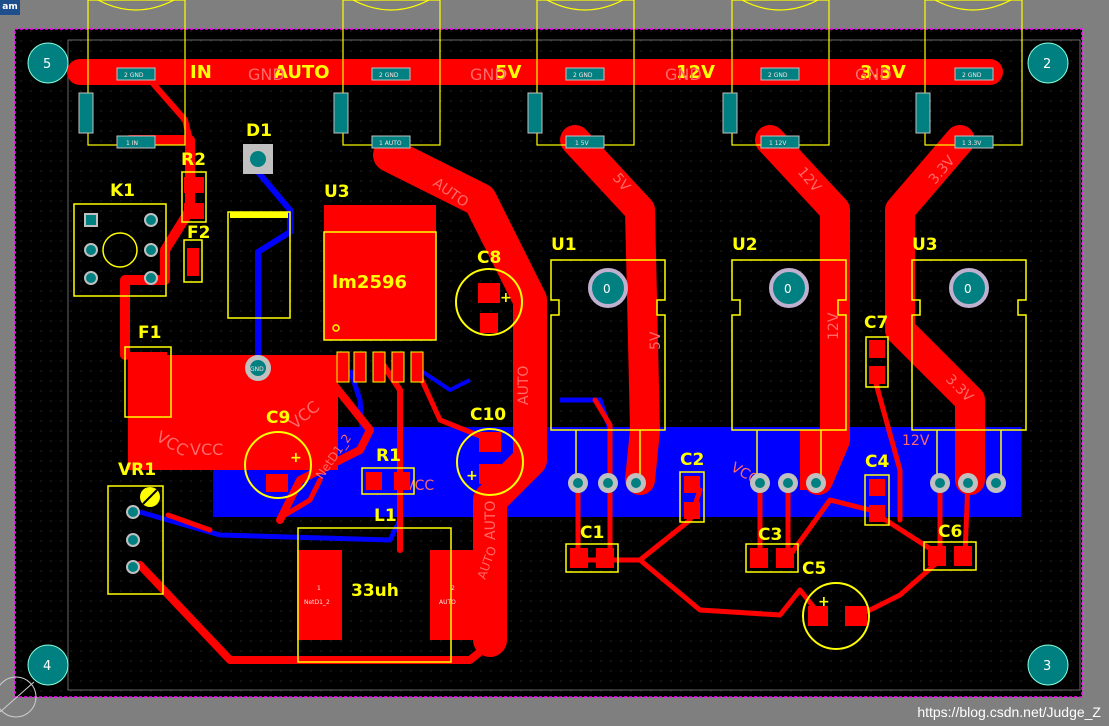 The height and width of the screenshot is (726, 1109). I want to click on refdes-f2: F2, so click(198, 233).